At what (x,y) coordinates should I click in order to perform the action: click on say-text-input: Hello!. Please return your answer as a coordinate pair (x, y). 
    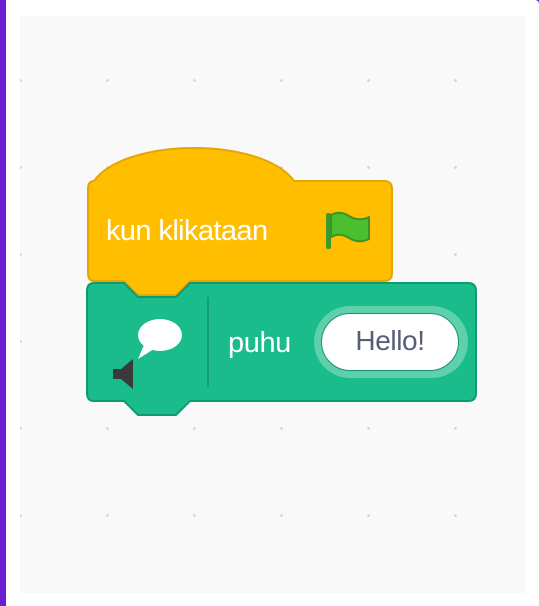
    Looking at the image, I should click on (390, 342).